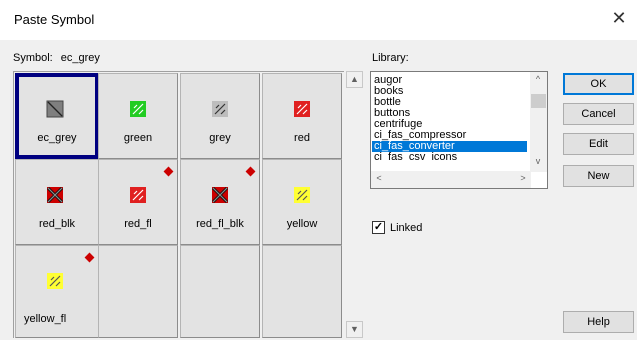 This screenshot has width=637, height=340. Describe the element at coordinates (354, 79) in the screenshot. I see `scroll-up-arrow-icon: ▲` at that location.